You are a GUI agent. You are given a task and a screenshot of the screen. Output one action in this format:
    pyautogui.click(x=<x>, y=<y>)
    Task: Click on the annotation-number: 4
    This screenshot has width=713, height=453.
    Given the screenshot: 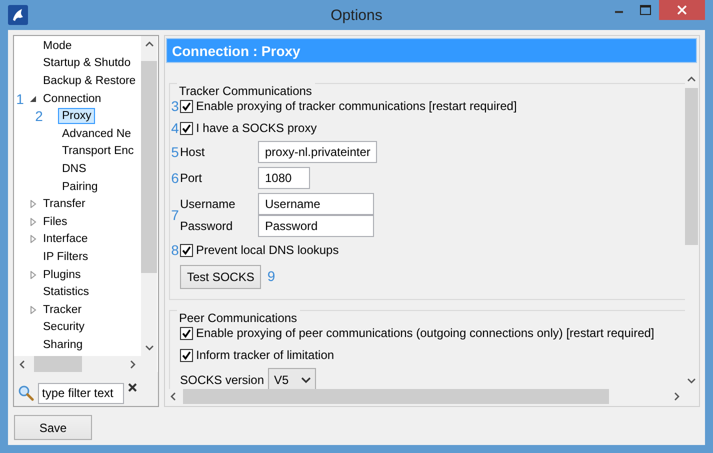 What is the action you would take?
    pyautogui.click(x=175, y=128)
    